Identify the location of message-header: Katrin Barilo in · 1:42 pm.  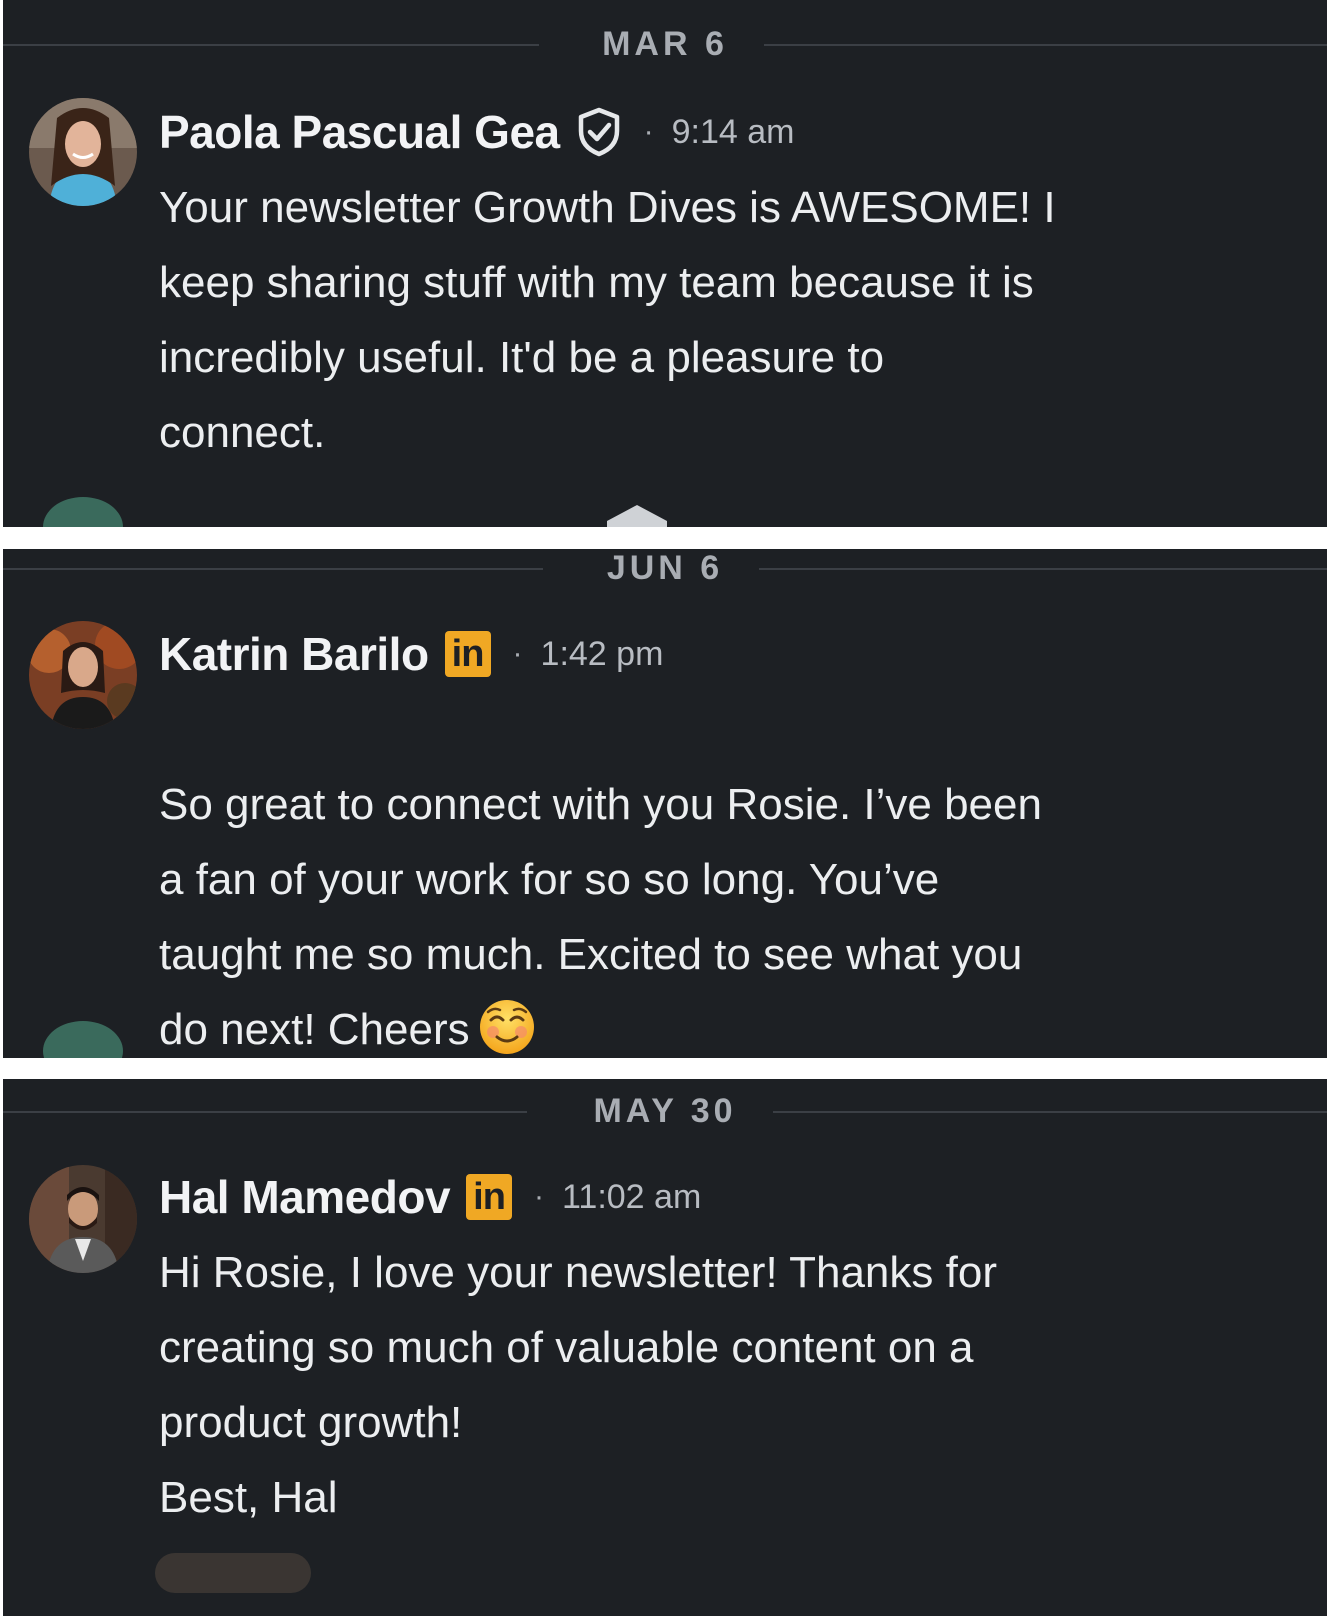
(411, 654).